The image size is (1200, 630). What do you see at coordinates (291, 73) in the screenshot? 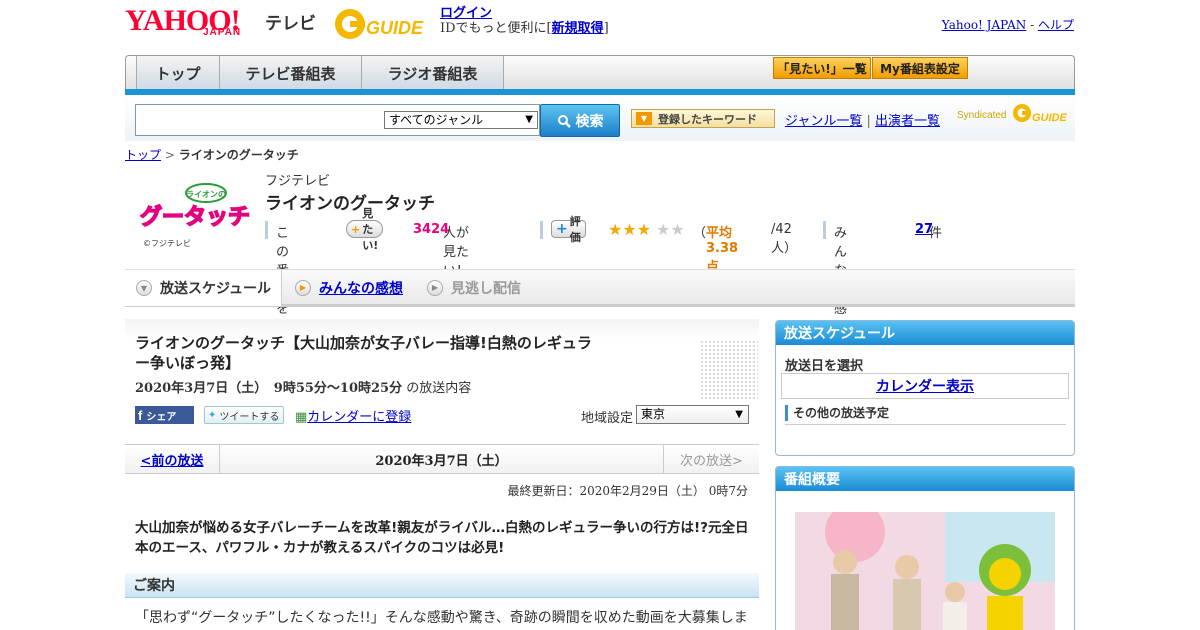
I see `nav-tab-tv-schedule: テレビ番組表` at bounding box center [291, 73].